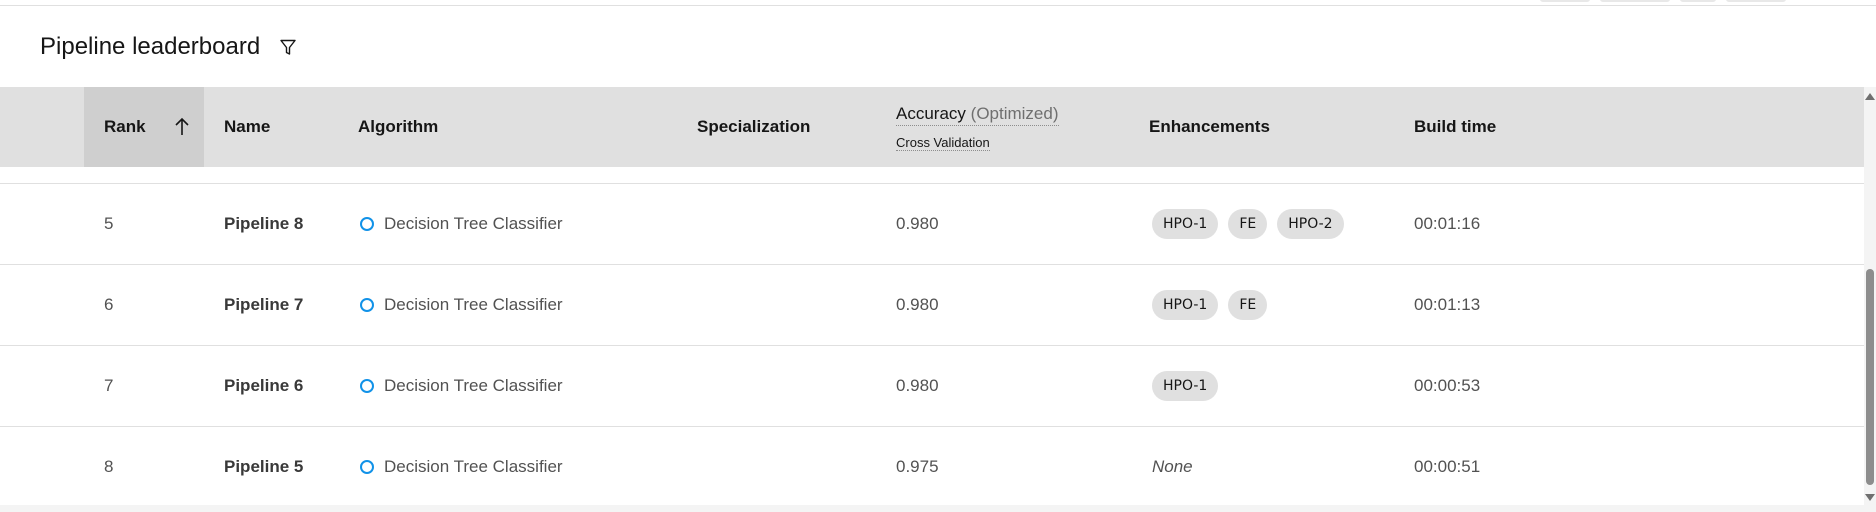 This screenshot has height=512, width=1876. Describe the element at coordinates (288, 47) in the screenshot. I see `filter-icon` at that location.